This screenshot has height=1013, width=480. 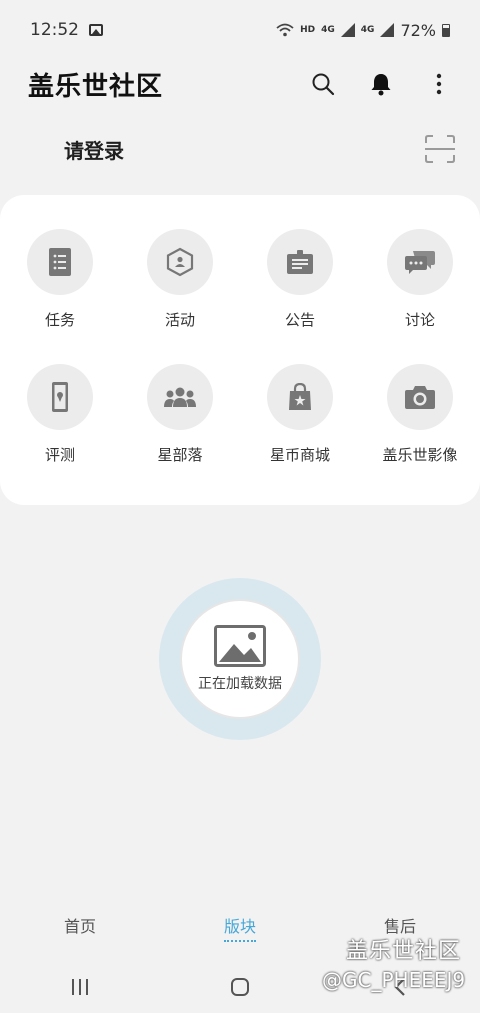 What do you see at coordinates (240, 30) in the screenshot?
I see `status-bar: 12:52 HD 4G 4G 72%` at bounding box center [240, 30].